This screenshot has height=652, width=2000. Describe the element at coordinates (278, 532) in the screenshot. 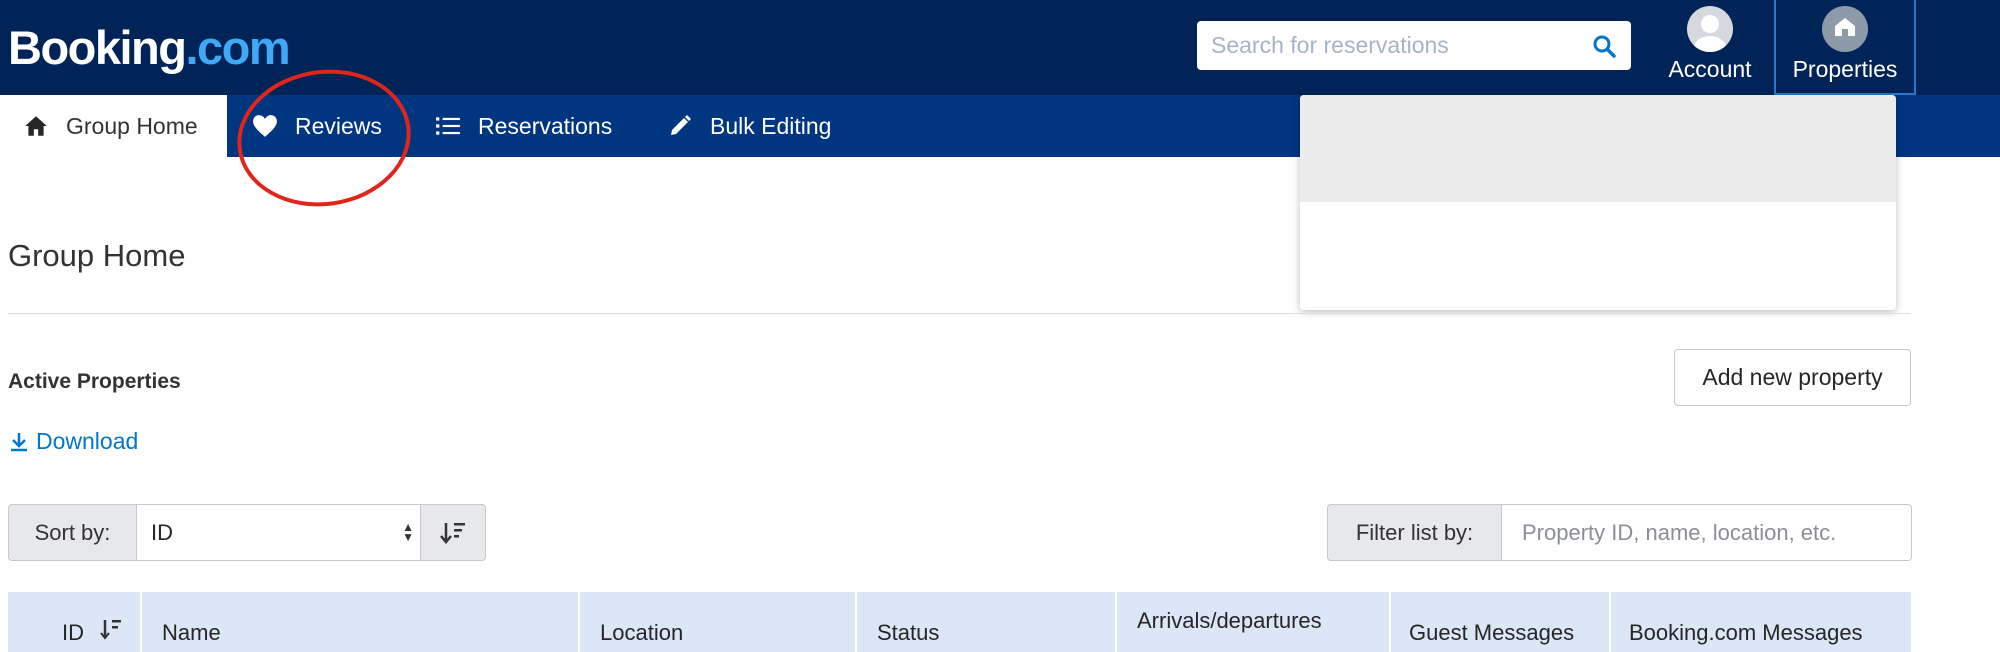

I see `sort-select: ID ▲ ▼` at that location.